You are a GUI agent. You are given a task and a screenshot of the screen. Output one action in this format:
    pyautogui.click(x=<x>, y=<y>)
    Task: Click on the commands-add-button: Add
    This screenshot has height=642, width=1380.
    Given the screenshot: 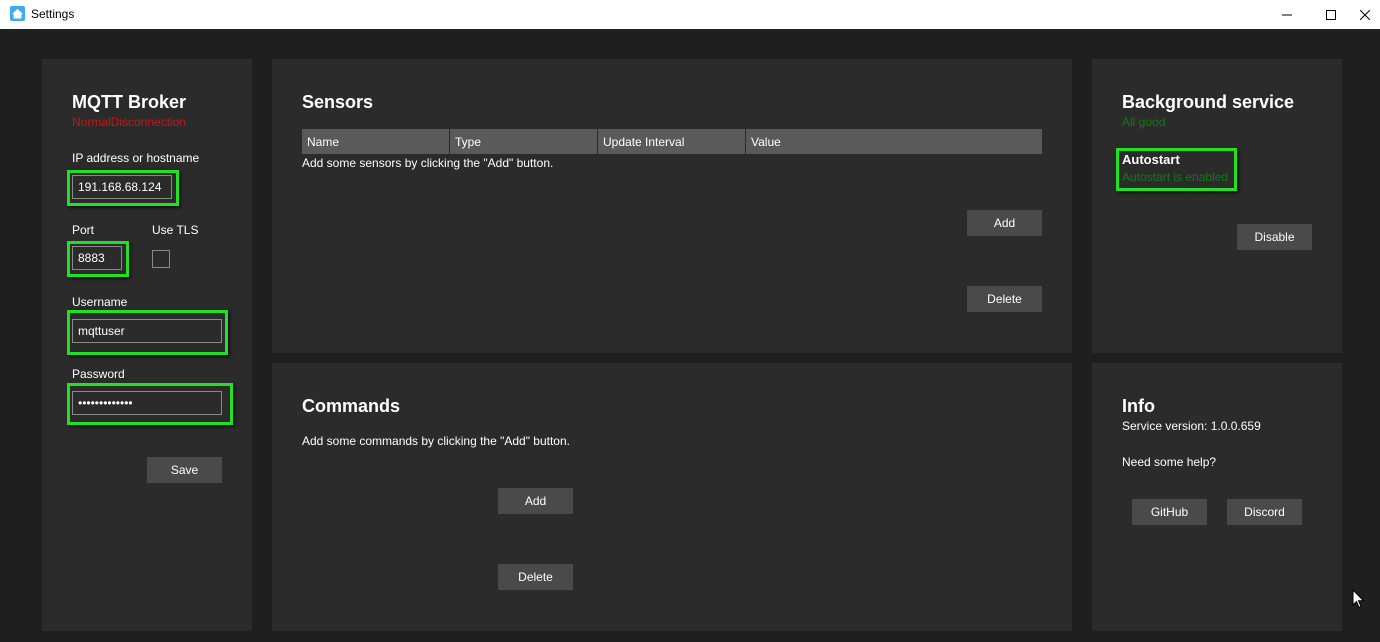 What is the action you would take?
    pyautogui.click(x=535, y=501)
    